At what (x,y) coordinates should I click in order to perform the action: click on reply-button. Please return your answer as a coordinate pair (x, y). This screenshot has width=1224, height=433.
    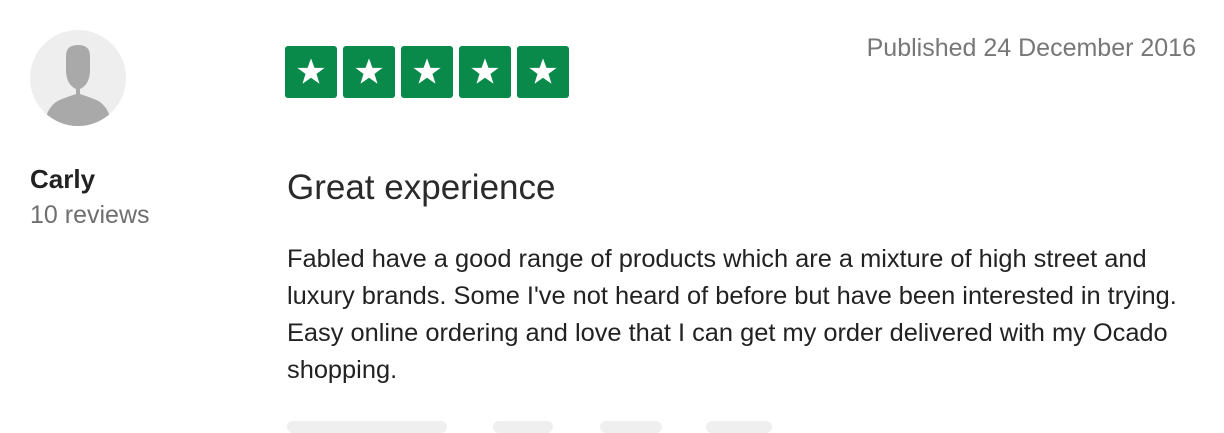
    Looking at the image, I should click on (631, 427).